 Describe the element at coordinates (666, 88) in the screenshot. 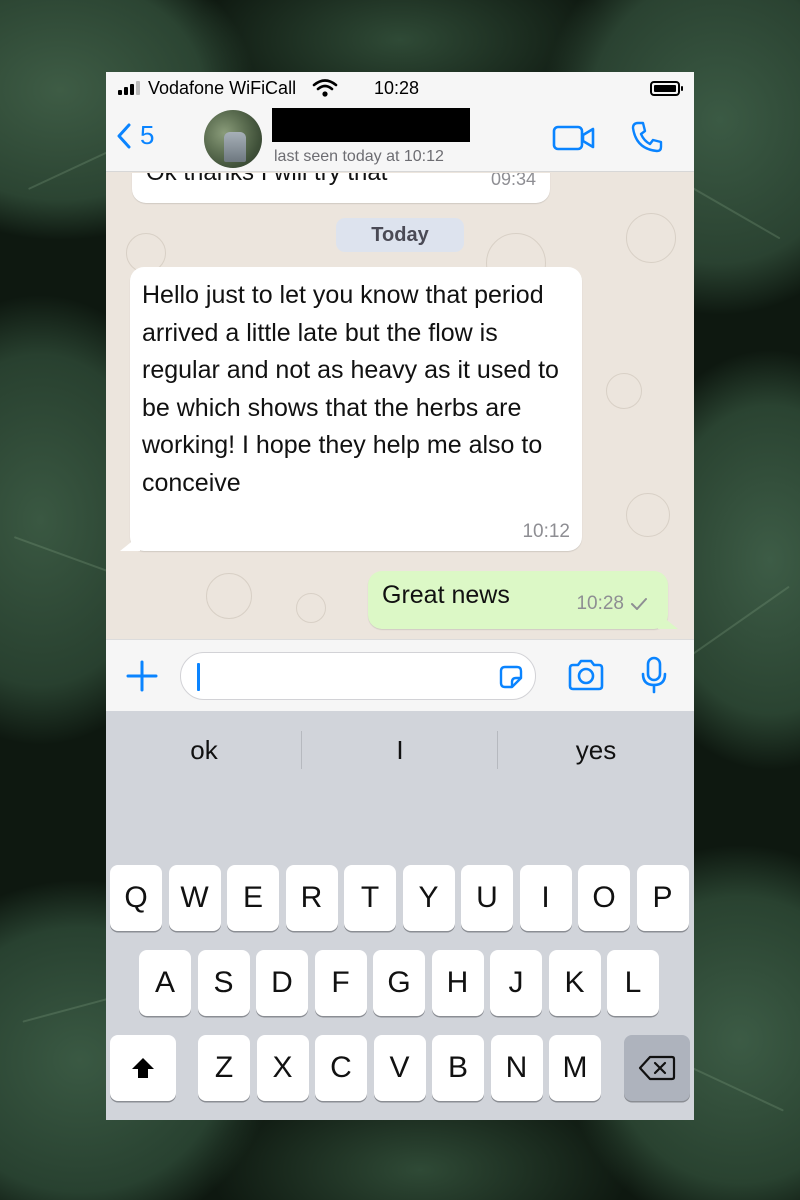

I see `battery-icon` at that location.